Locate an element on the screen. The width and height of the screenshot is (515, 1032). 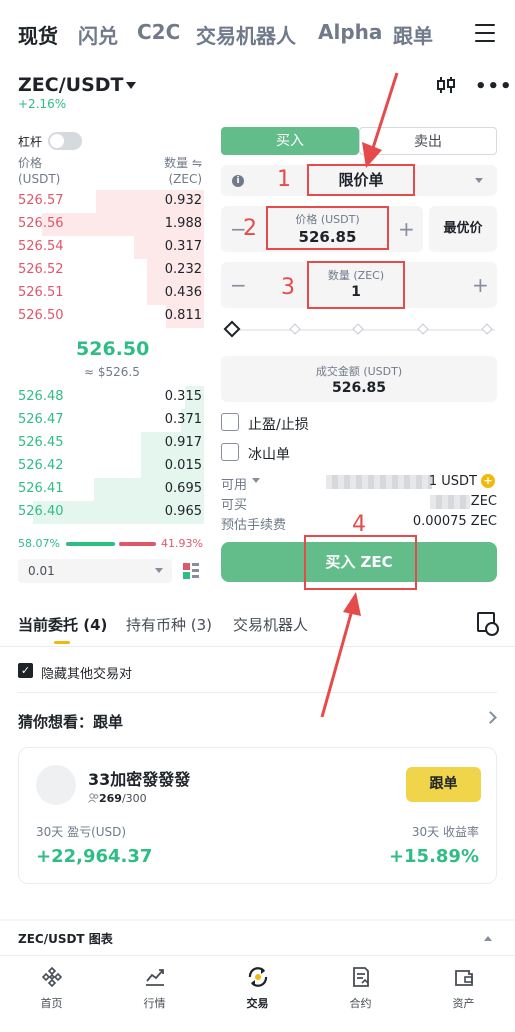
nav-trade: 交易 is located at coordinates (257, 988).